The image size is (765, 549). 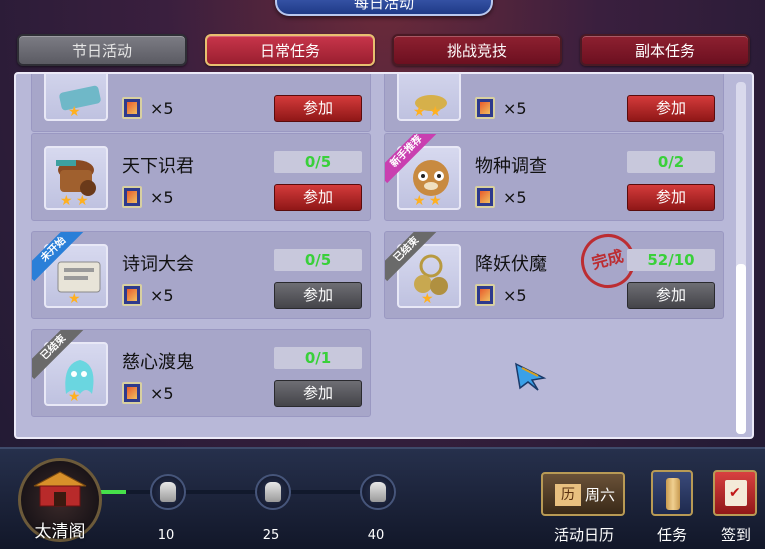 What do you see at coordinates (671, 535) in the screenshot?
I see `task-label: 任务` at bounding box center [671, 535].